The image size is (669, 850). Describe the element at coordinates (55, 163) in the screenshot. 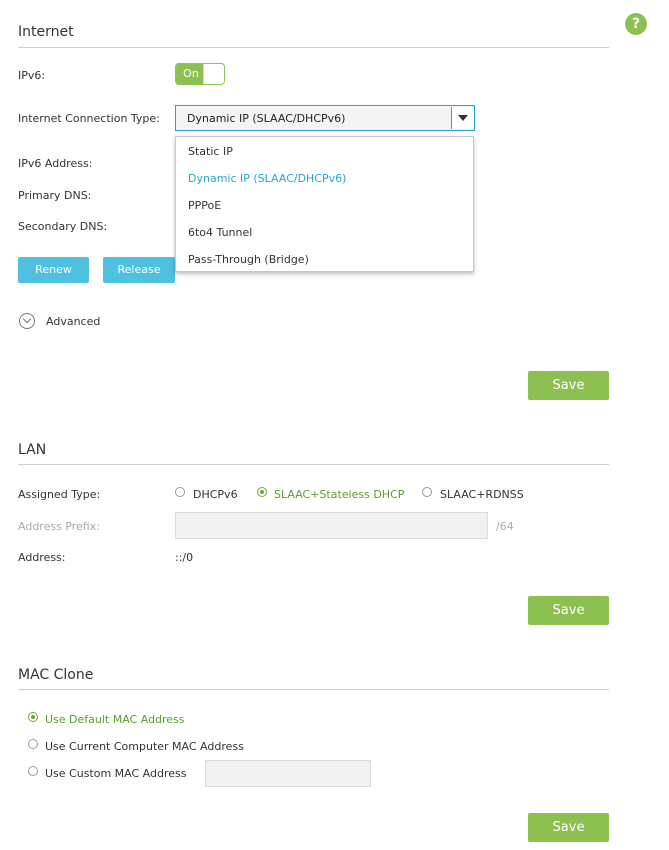

I see `ipv6-address-label: IPv6 Address:` at that location.